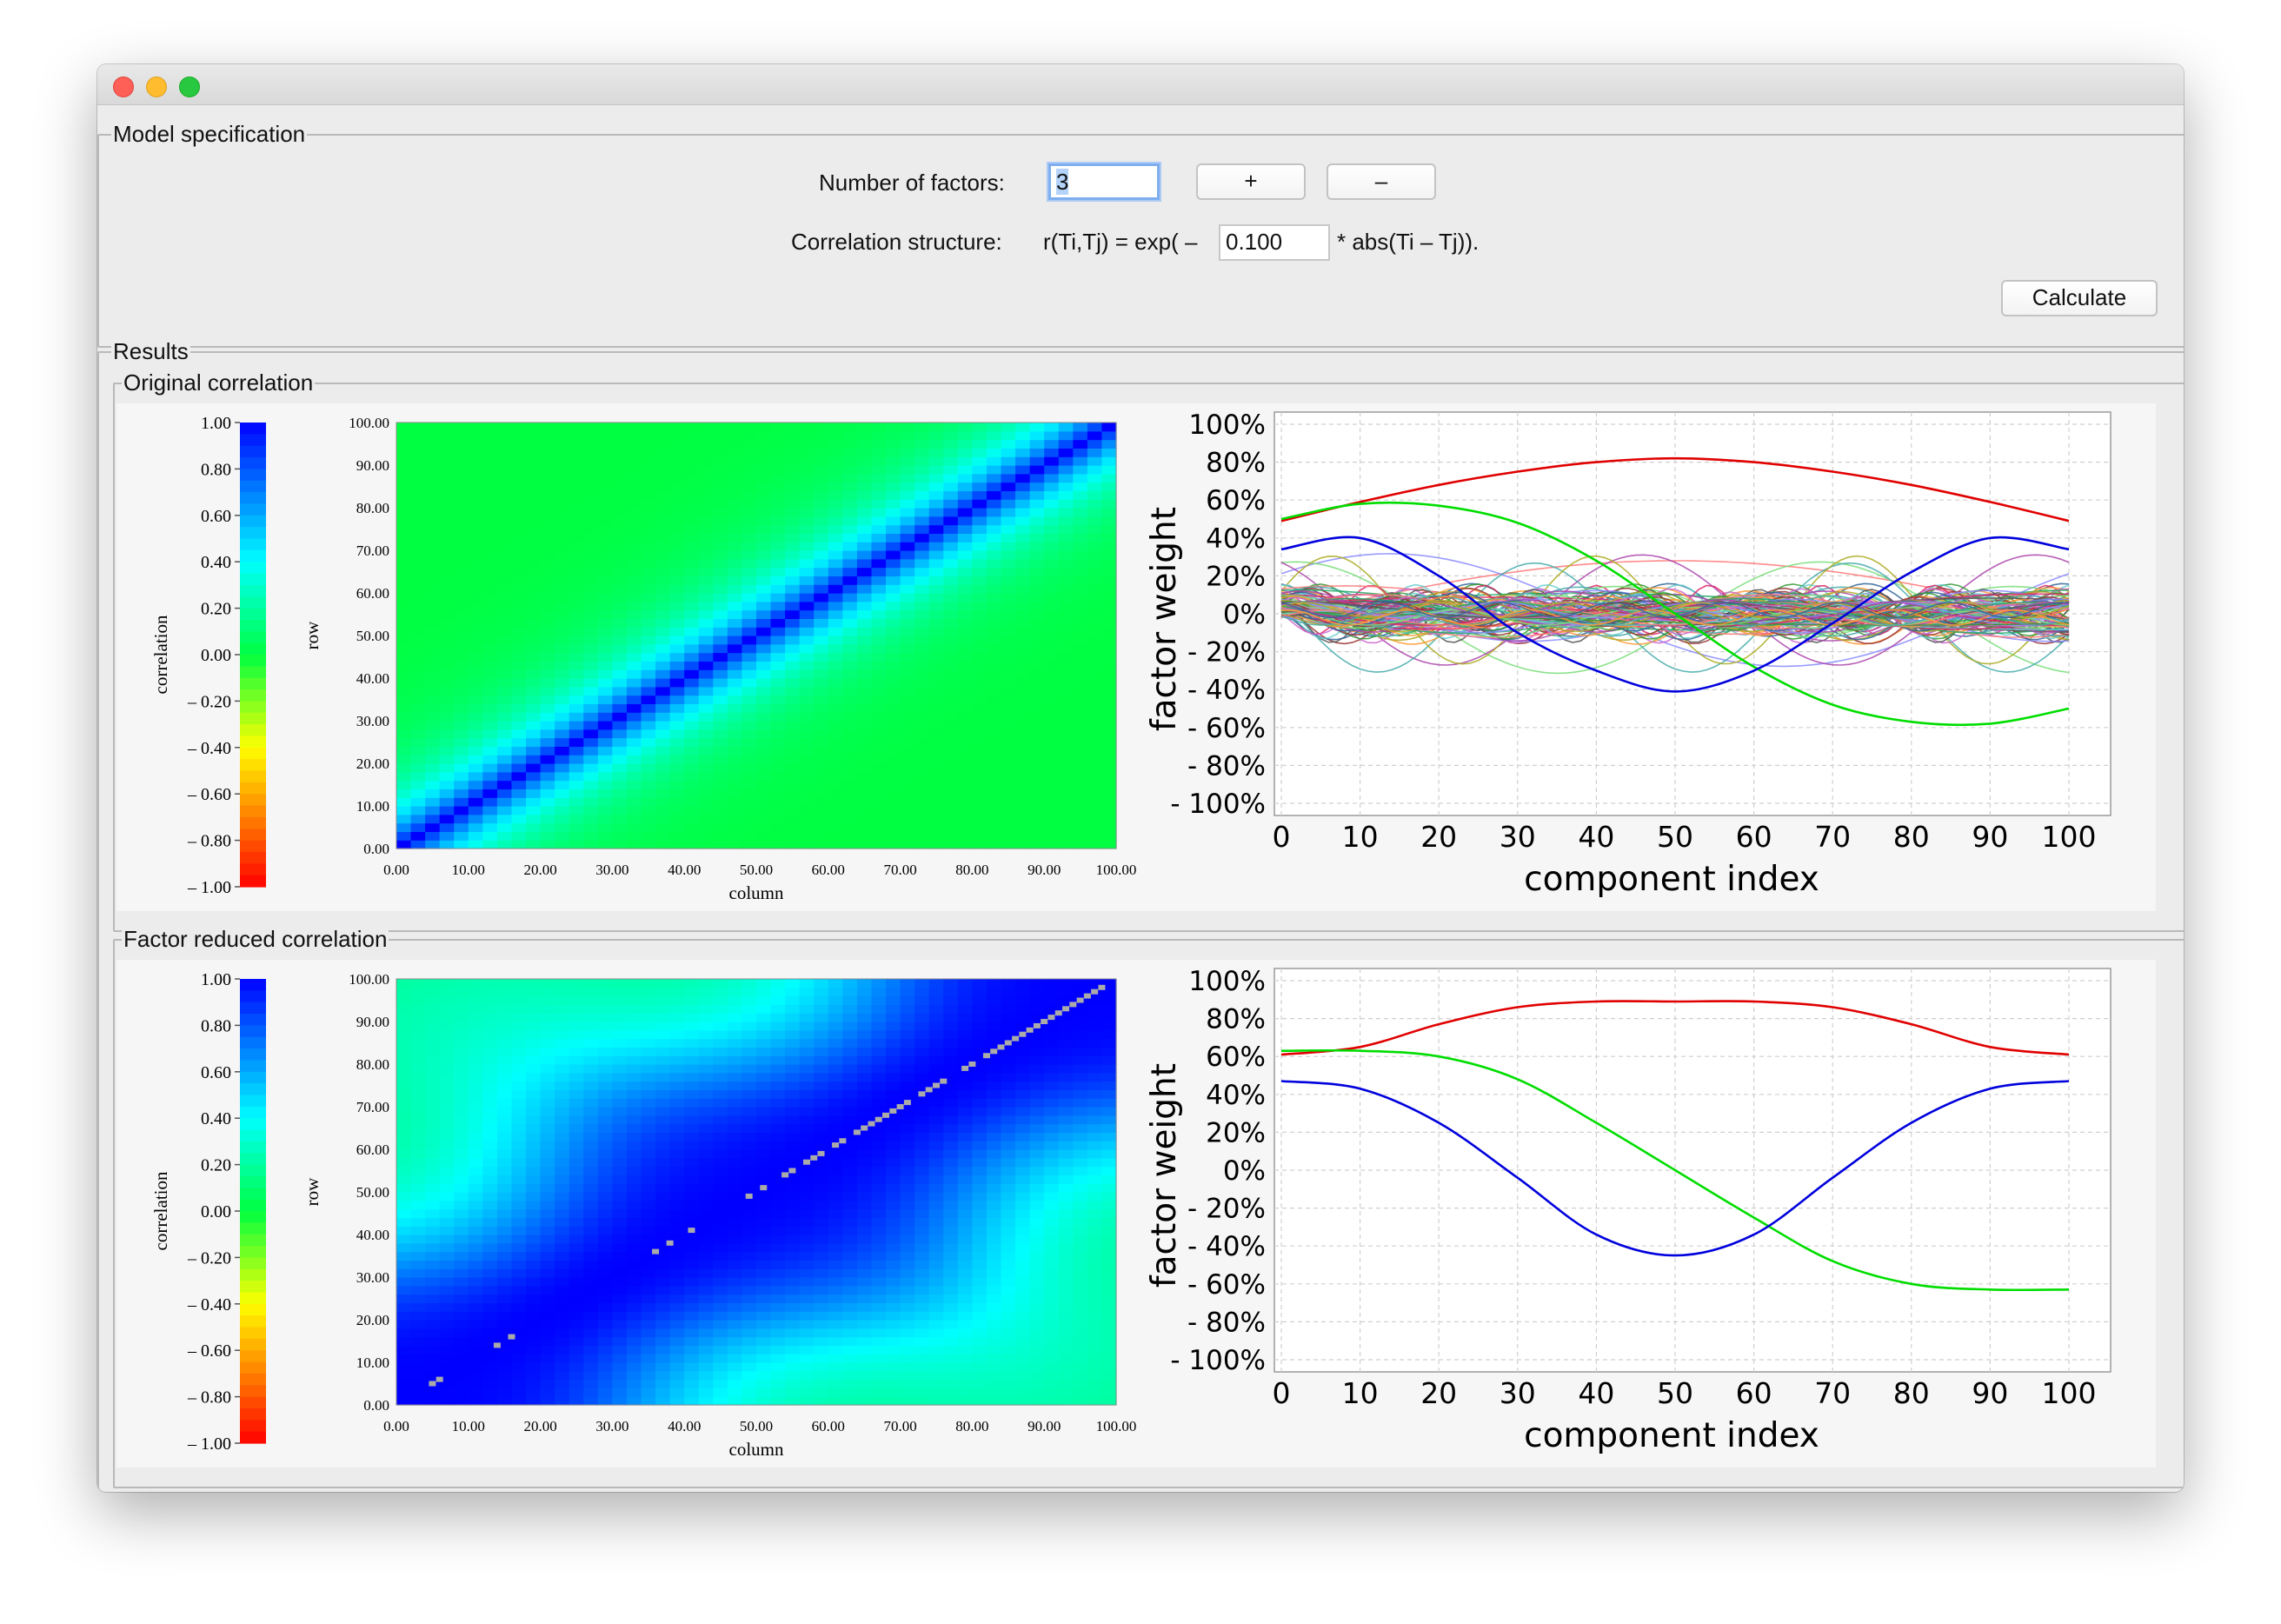  What do you see at coordinates (1360, 837) in the screenshot?
I see `x-tick-label: 10` at bounding box center [1360, 837].